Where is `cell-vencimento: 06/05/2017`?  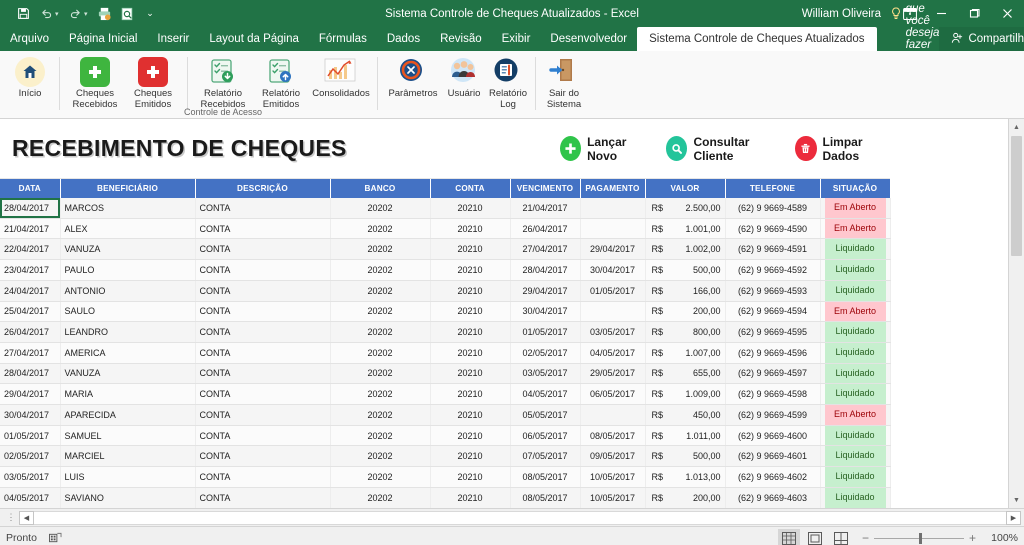 cell-vencimento: 06/05/2017 is located at coordinates (545, 436).